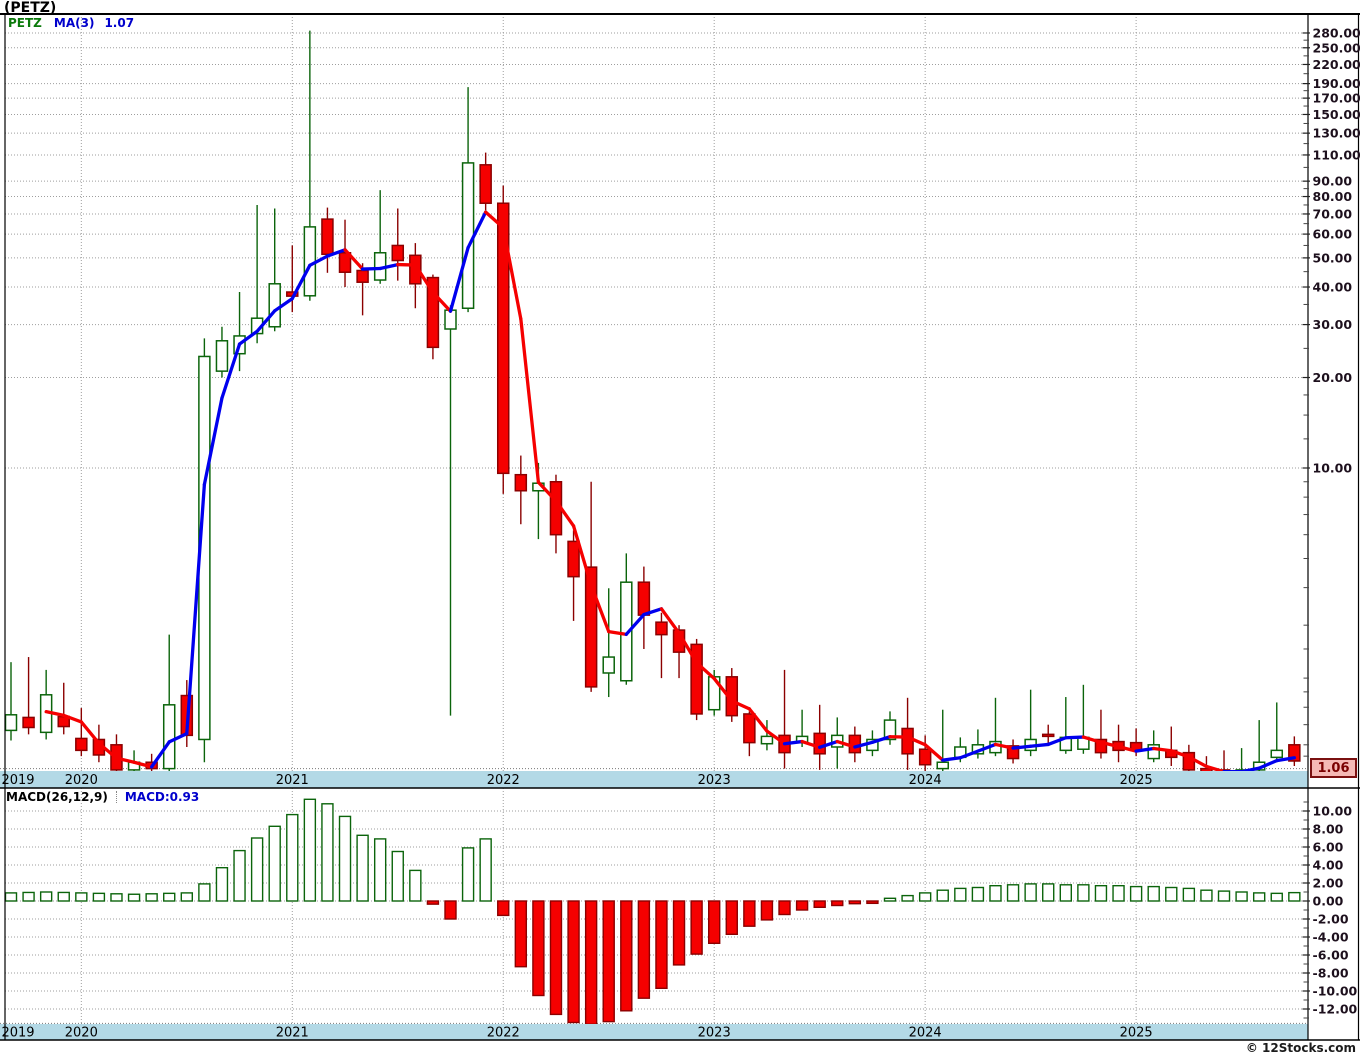 The height and width of the screenshot is (1056, 1360). What do you see at coordinates (1336, 114) in the screenshot?
I see `price-axis-label: 150.00` at bounding box center [1336, 114].